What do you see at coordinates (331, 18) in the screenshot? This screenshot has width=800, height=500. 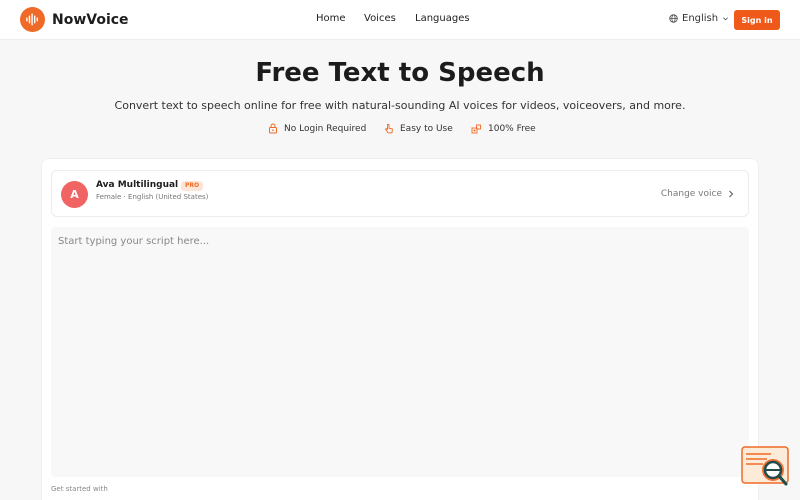 I see `nav-home: Home` at bounding box center [331, 18].